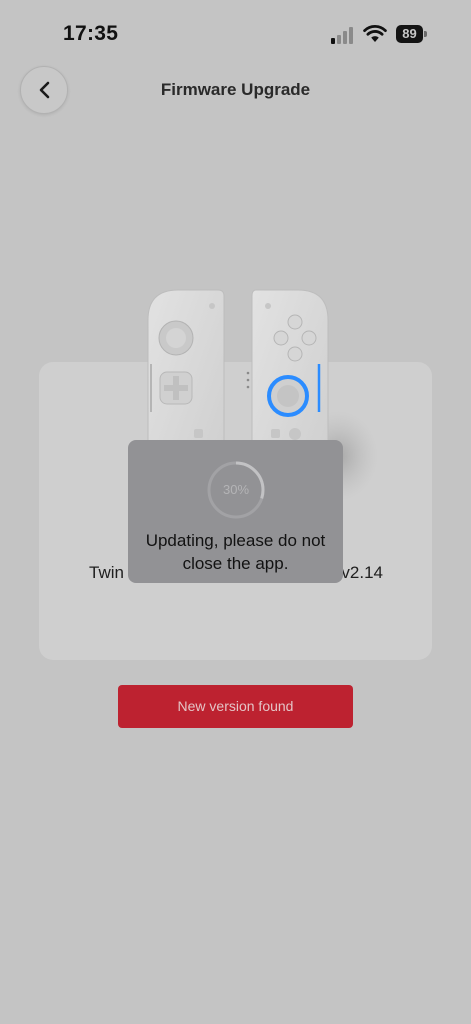 Image resolution: width=471 pixels, height=1024 pixels. I want to click on battery-icon: 89, so click(411, 34).